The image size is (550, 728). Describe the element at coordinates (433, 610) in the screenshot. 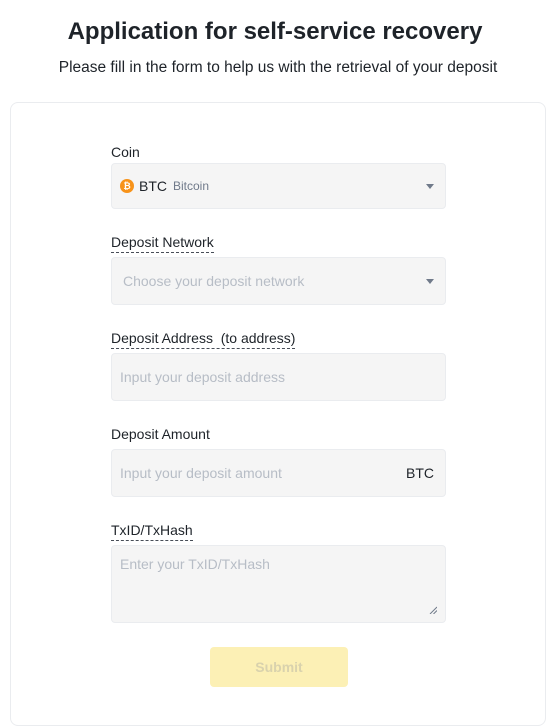

I see `resize-handle-icon` at that location.